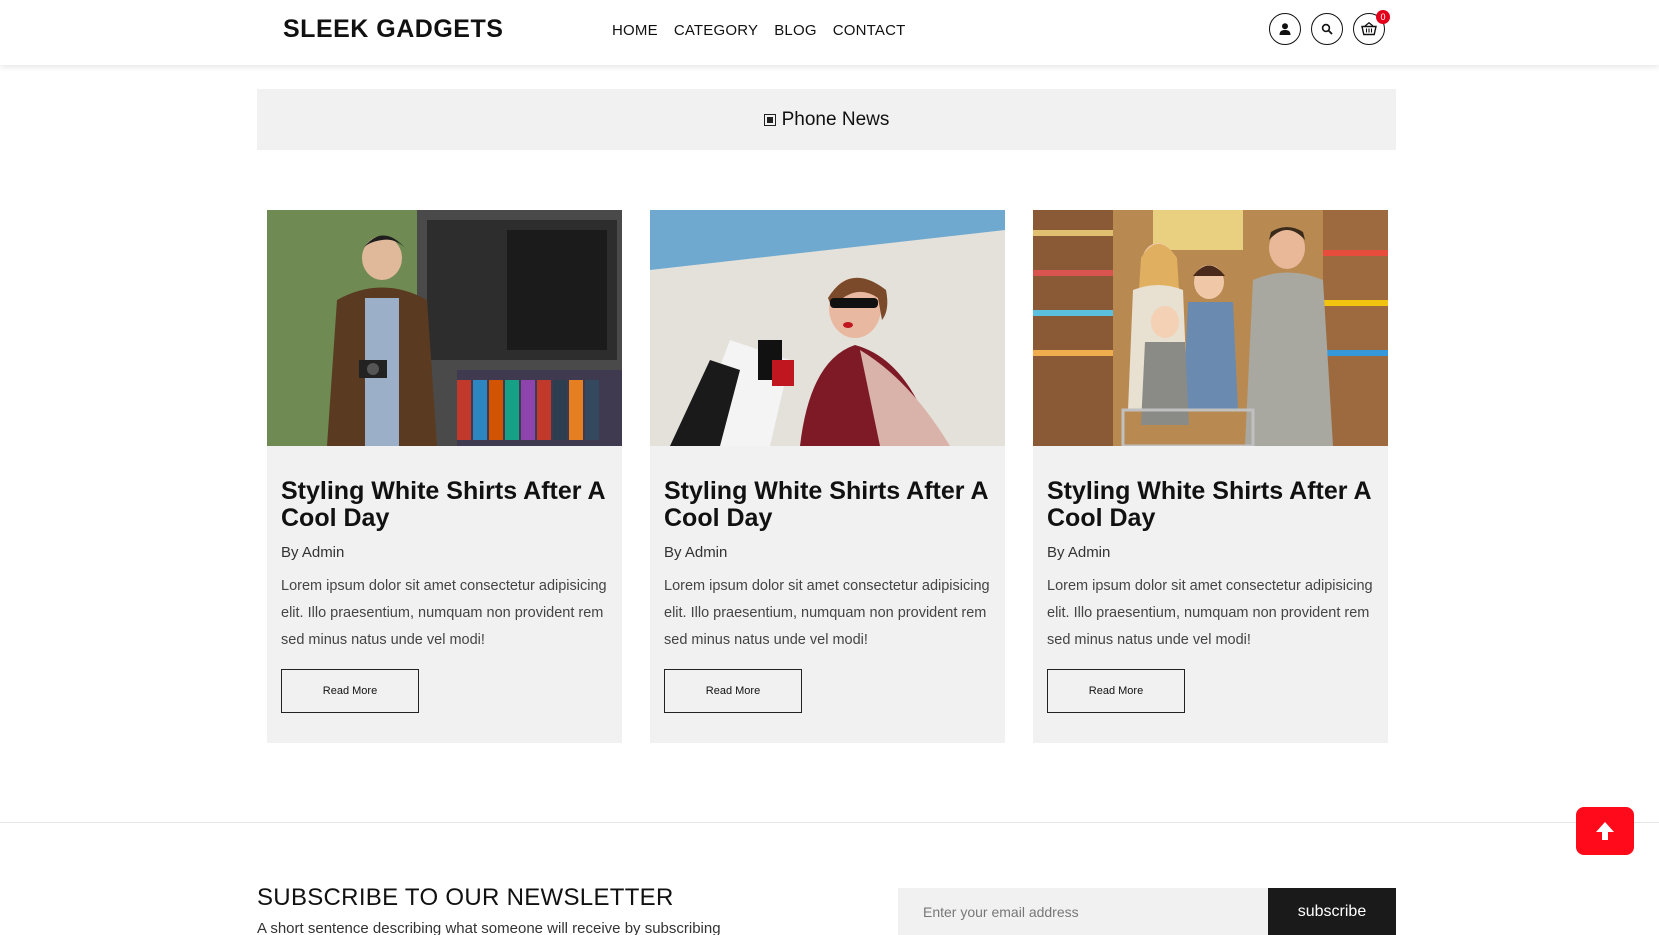 This screenshot has height=935, width=1659. What do you see at coordinates (1332, 911) in the screenshot?
I see `subscribe-button: subscribe` at bounding box center [1332, 911].